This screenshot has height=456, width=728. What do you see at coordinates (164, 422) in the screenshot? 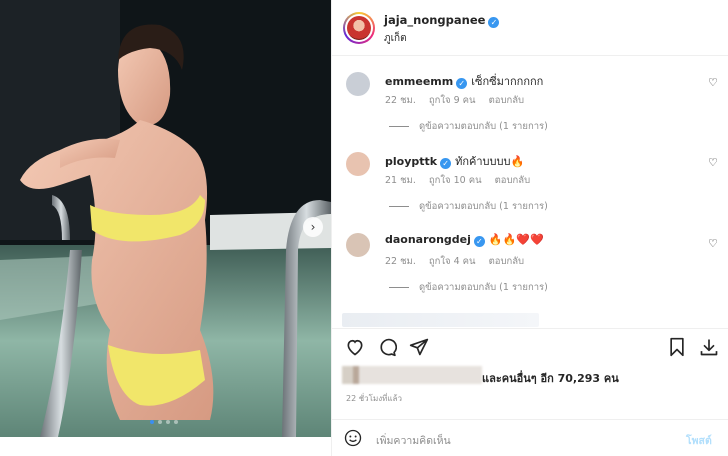
I see `photo-pagination` at bounding box center [164, 422].